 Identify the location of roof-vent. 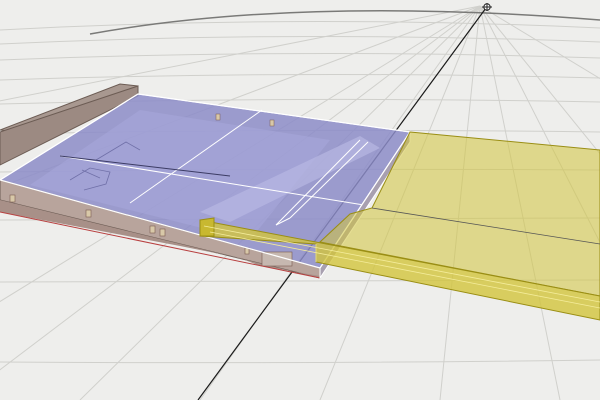
(218, 117).